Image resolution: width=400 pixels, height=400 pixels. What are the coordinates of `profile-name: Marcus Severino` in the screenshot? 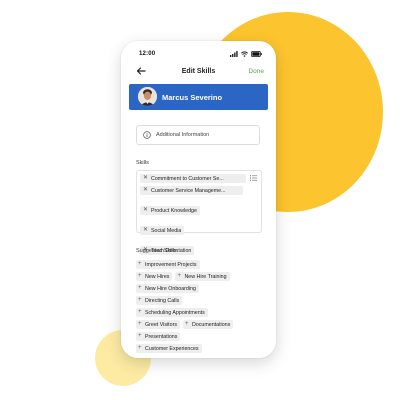 It's located at (192, 97).